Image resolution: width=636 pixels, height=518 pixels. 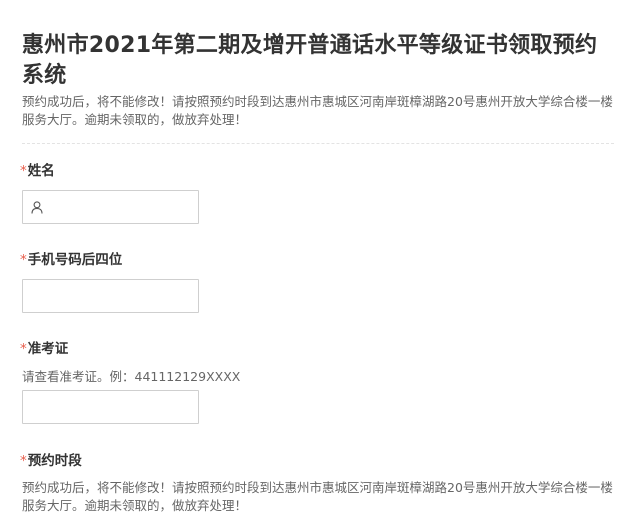 I want to click on name-input, so click(x=110, y=207).